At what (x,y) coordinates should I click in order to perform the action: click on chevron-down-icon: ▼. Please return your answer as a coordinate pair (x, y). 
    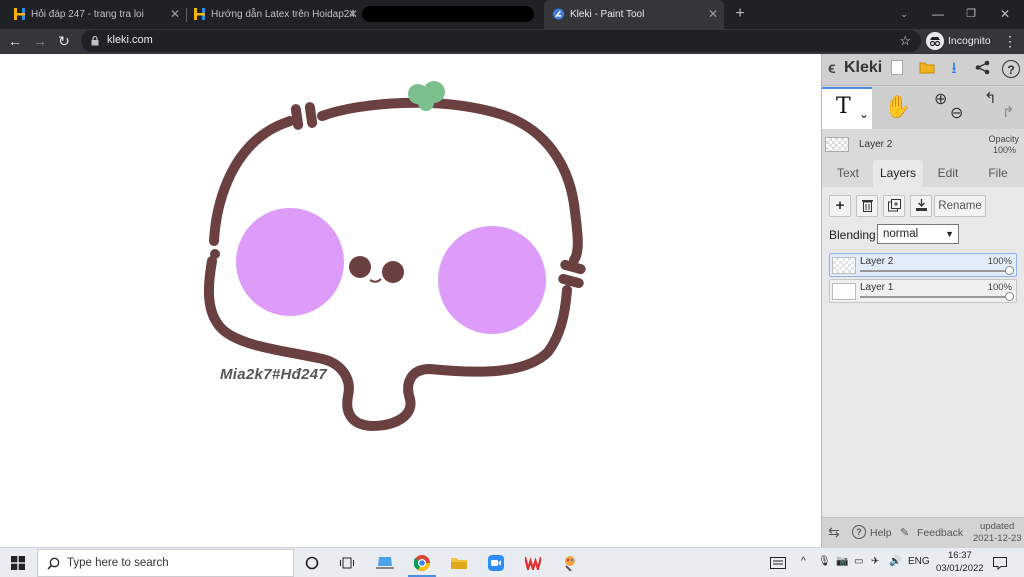
    Looking at the image, I should click on (949, 234).